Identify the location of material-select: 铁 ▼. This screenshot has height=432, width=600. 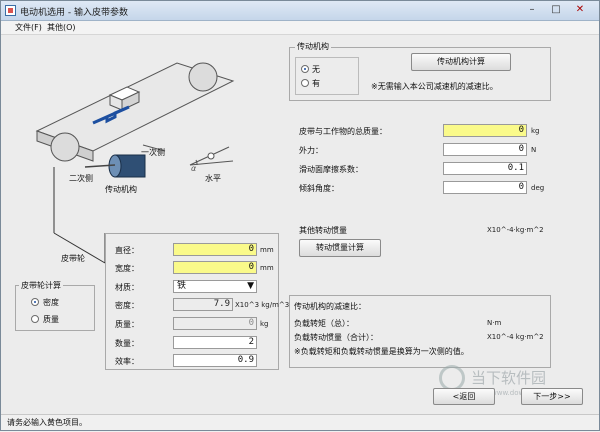
(215, 286).